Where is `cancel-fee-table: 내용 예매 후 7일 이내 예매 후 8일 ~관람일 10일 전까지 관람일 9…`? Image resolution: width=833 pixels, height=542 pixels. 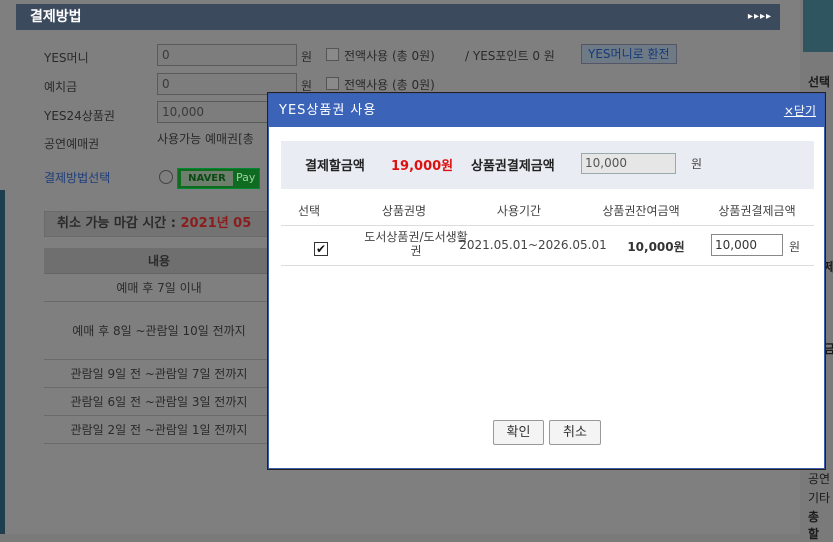
cancel-fee-table: 내용 예매 후 7일 이내 예매 후 8일 ~관람일 10일 전까지 관람일 9… is located at coordinates (159, 346).